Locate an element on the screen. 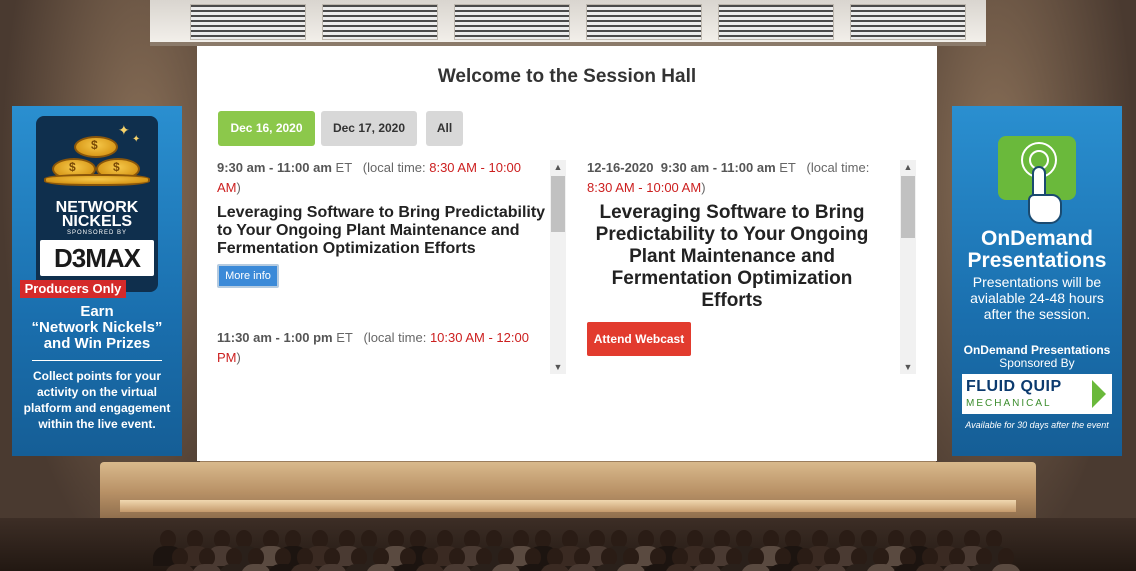 The width and height of the screenshot is (1136, 571). earn-line2: “Network Nickels” is located at coordinates (97, 327).